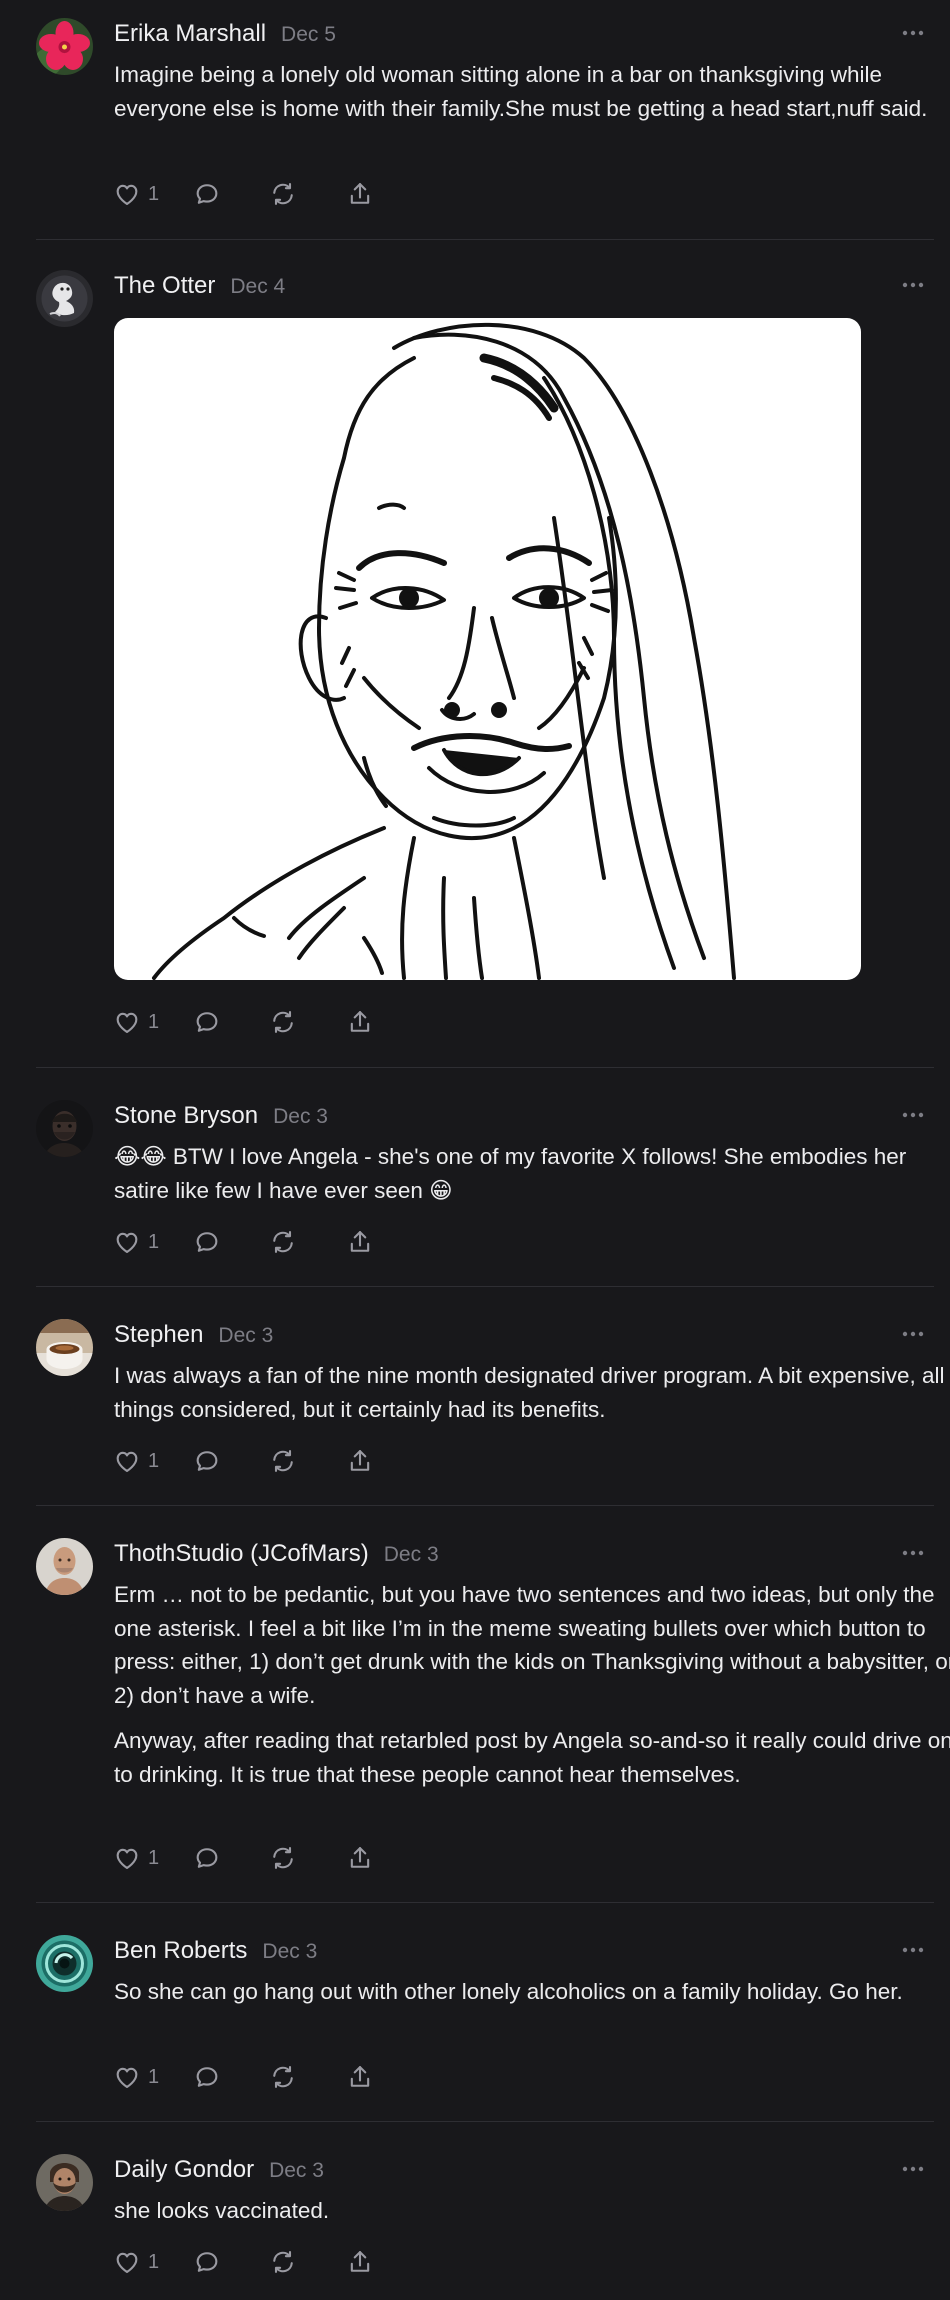 The image size is (950, 2300). I want to click on comment-header: Stone Bryson Dec 3, so click(221, 1118).